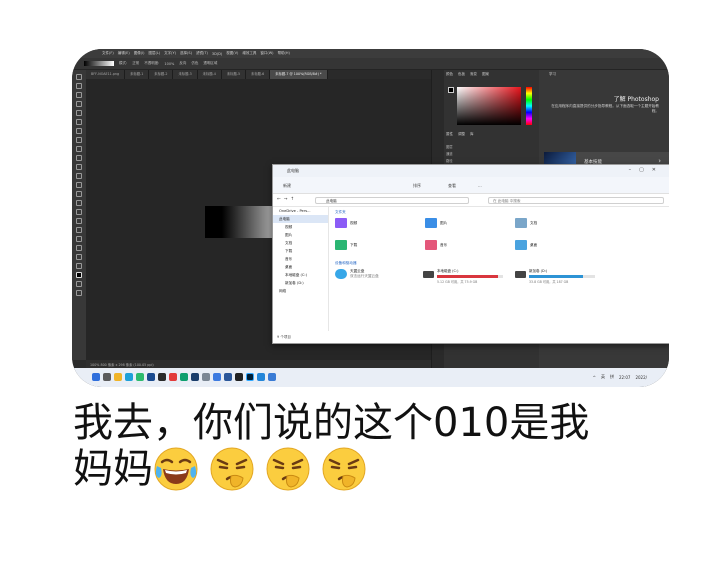 This screenshot has height=567, width=726. What do you see at coordinates (300, 235) in the screenshot?
I see `sidebar-item-pictures: 图片` at bounding box center [300, 235].